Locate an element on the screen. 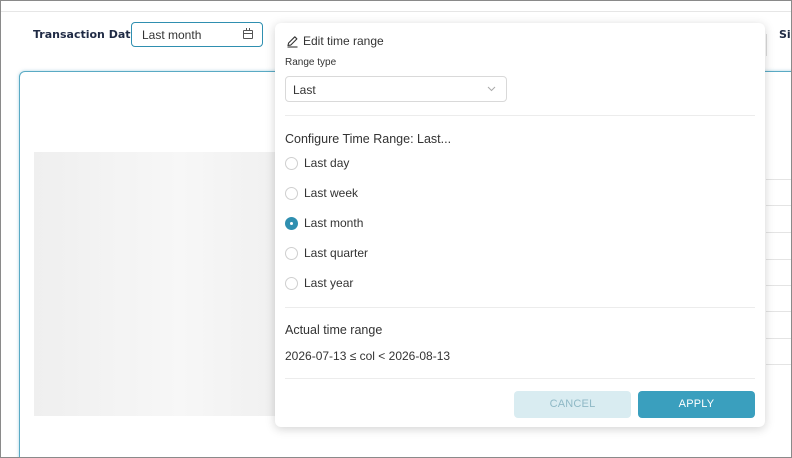 This screenshot has height=458, width=792. radio-label: Last year is located at coordinates (329, 283).